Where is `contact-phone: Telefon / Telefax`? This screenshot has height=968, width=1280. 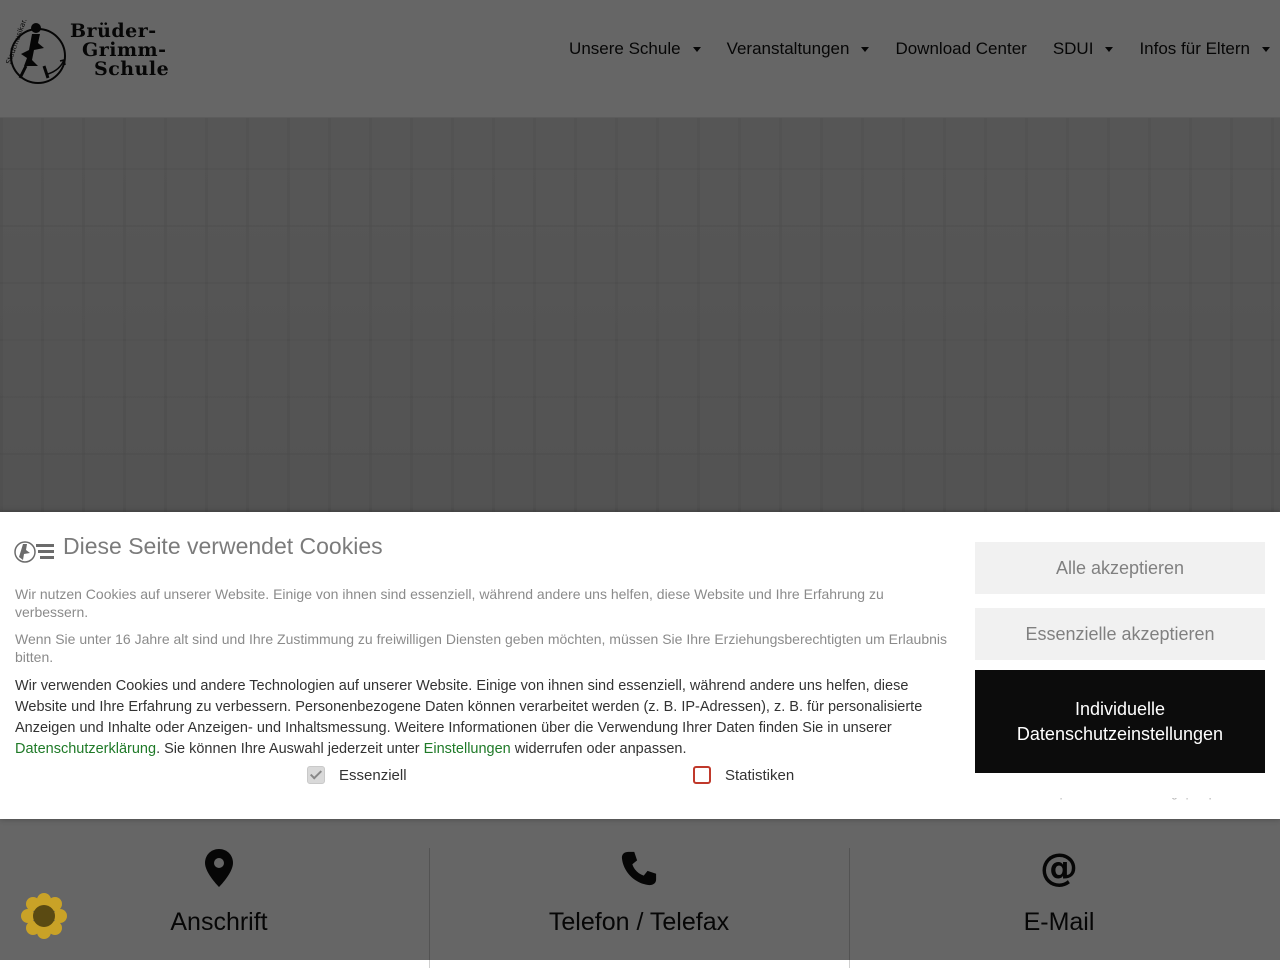
contact-phone: Telefon / Telefax is located at coordinates (639, 908).